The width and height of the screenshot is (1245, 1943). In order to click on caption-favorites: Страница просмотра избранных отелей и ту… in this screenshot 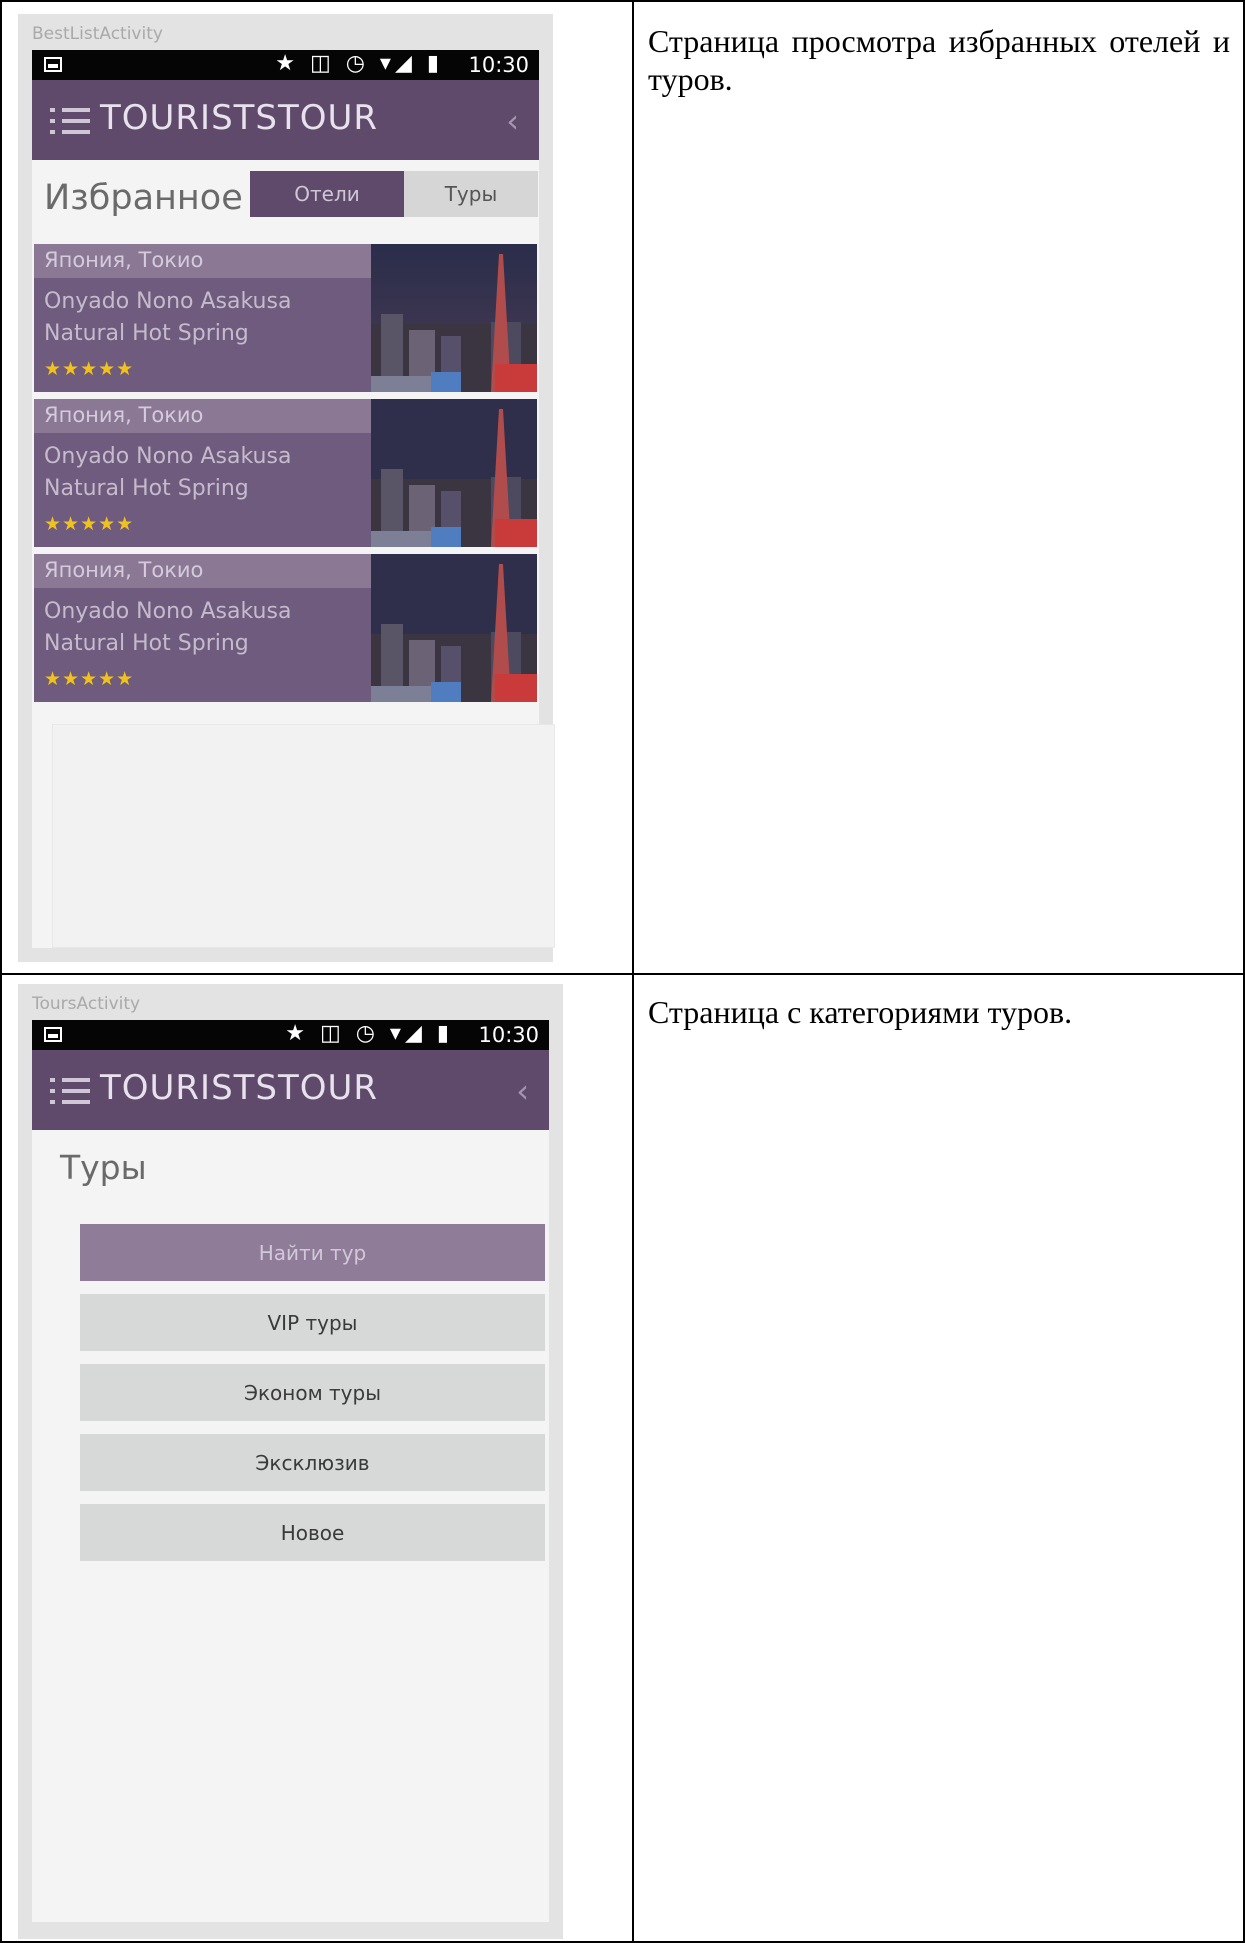, I will do `click(939, 60)`.